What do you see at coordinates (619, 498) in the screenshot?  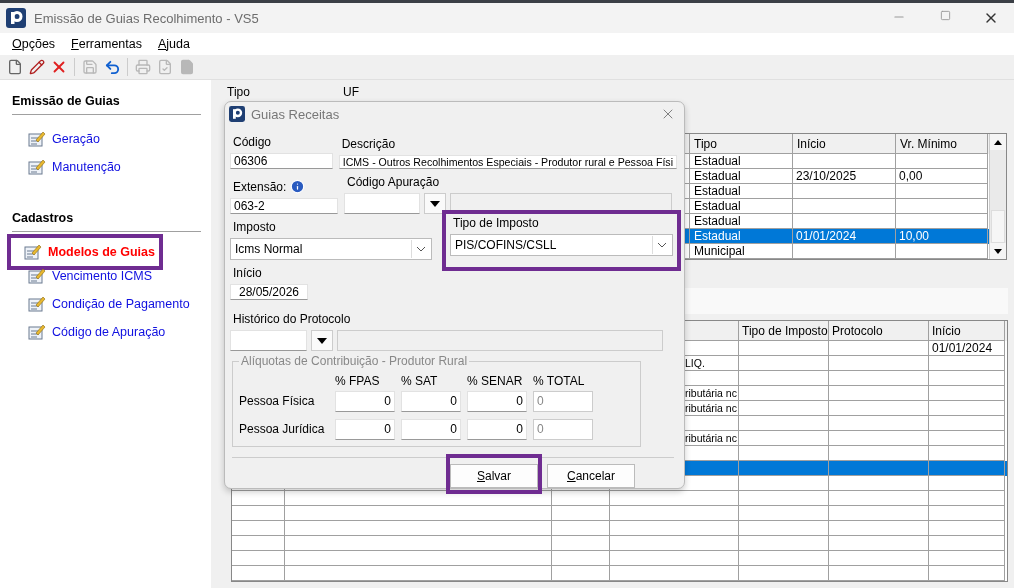 I see `table-row` at bounding box center [619, 498].